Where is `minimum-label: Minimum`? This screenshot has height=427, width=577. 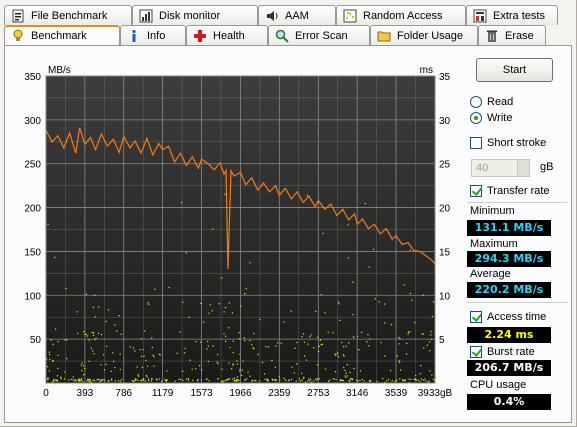 minimum-label: Minimum is located at coordinates (492, 211).